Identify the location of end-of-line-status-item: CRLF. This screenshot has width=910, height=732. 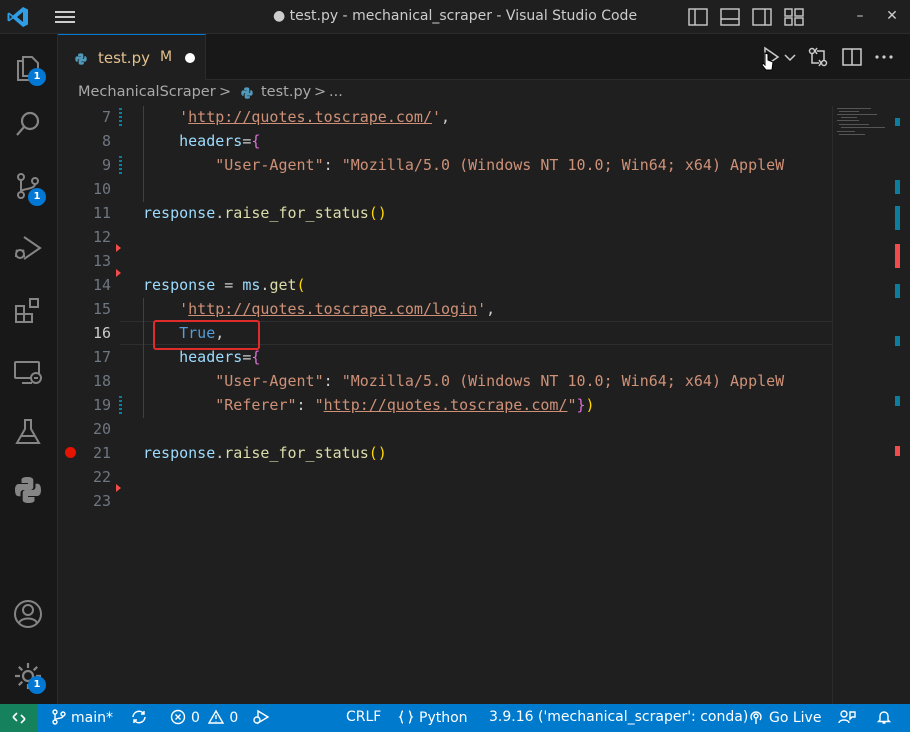
(363, 717).